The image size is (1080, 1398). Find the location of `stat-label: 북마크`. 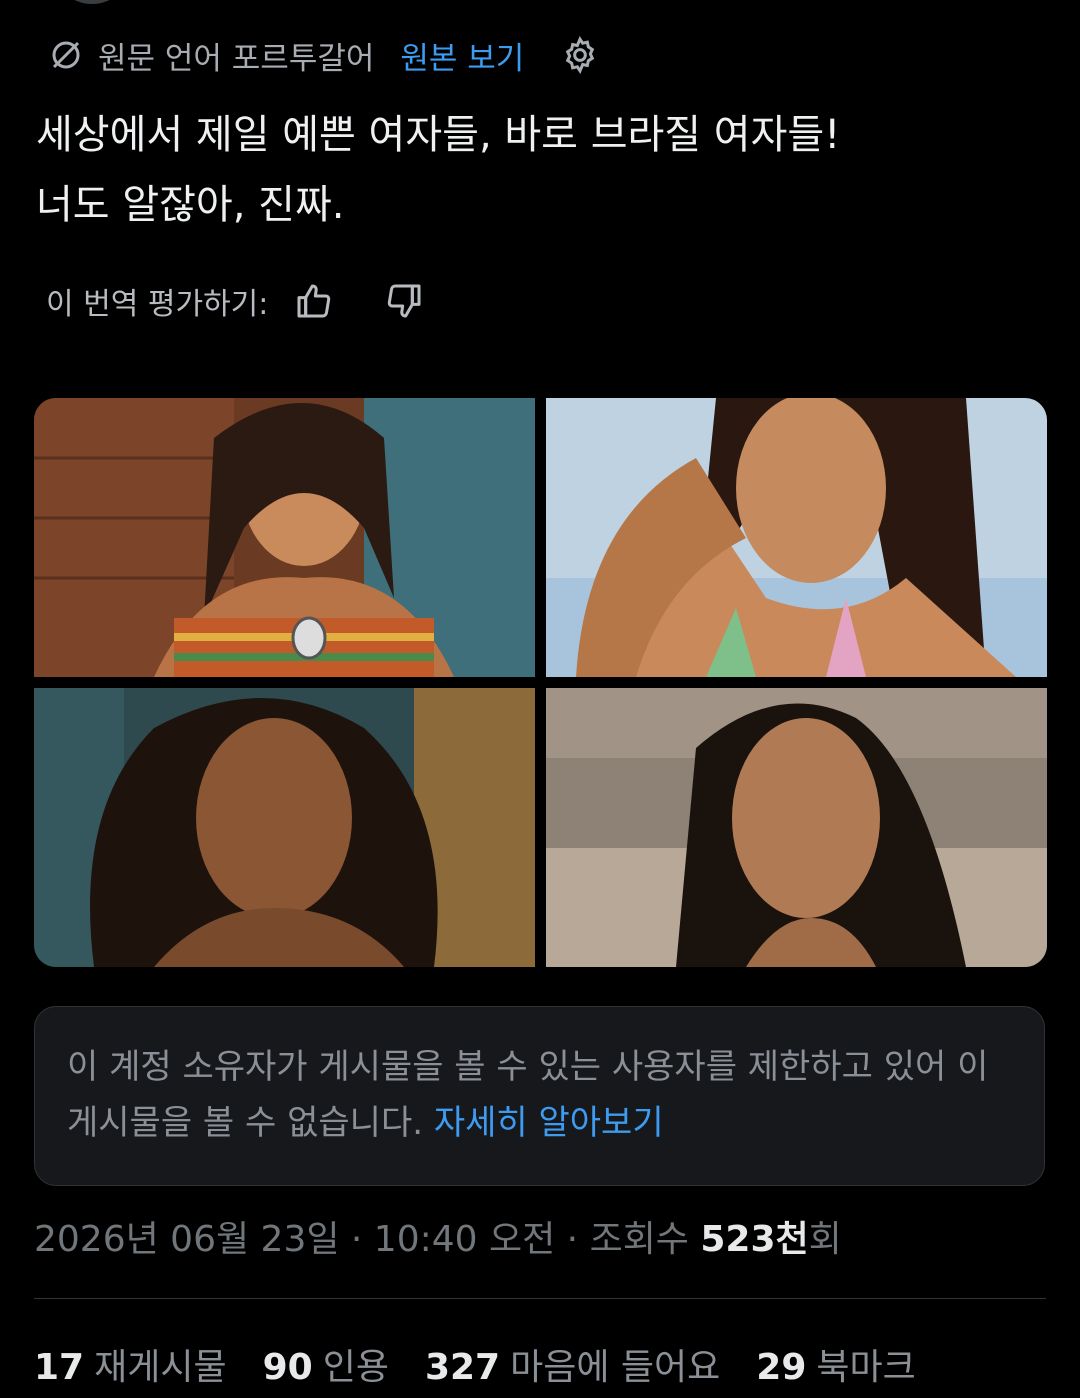

stat-label: 북마크 is located at coordinates (866, 1367).